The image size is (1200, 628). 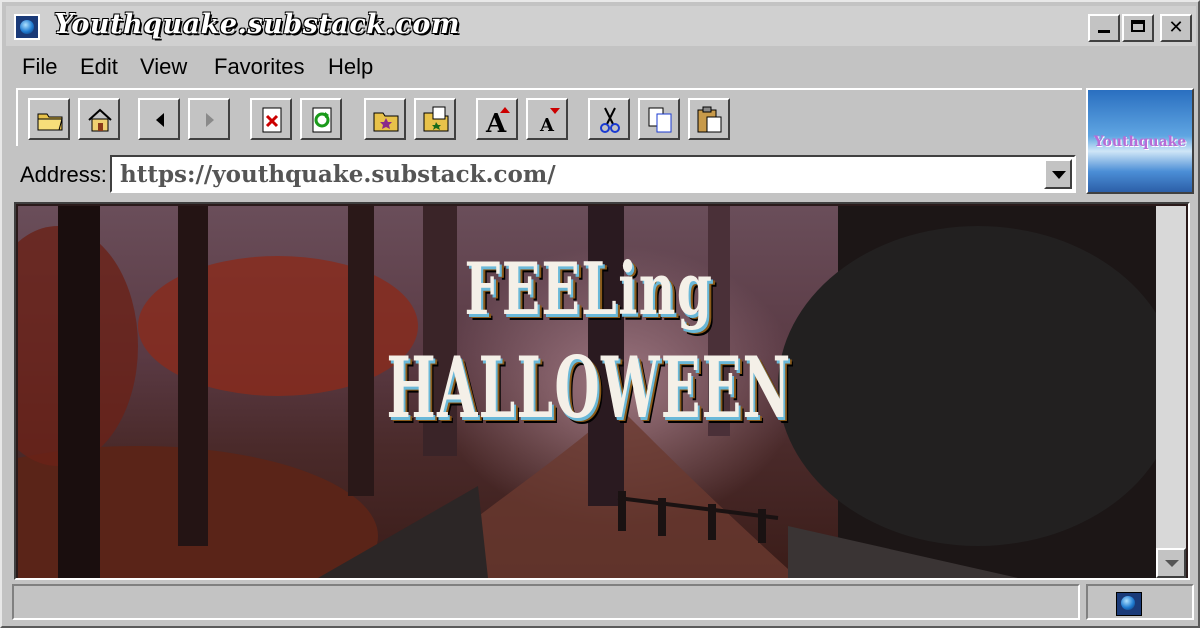 What do you see at coordinates (1058, 174) in the screenshot?
I see `address-dropdown-button` at bounding box center [1058, 174].